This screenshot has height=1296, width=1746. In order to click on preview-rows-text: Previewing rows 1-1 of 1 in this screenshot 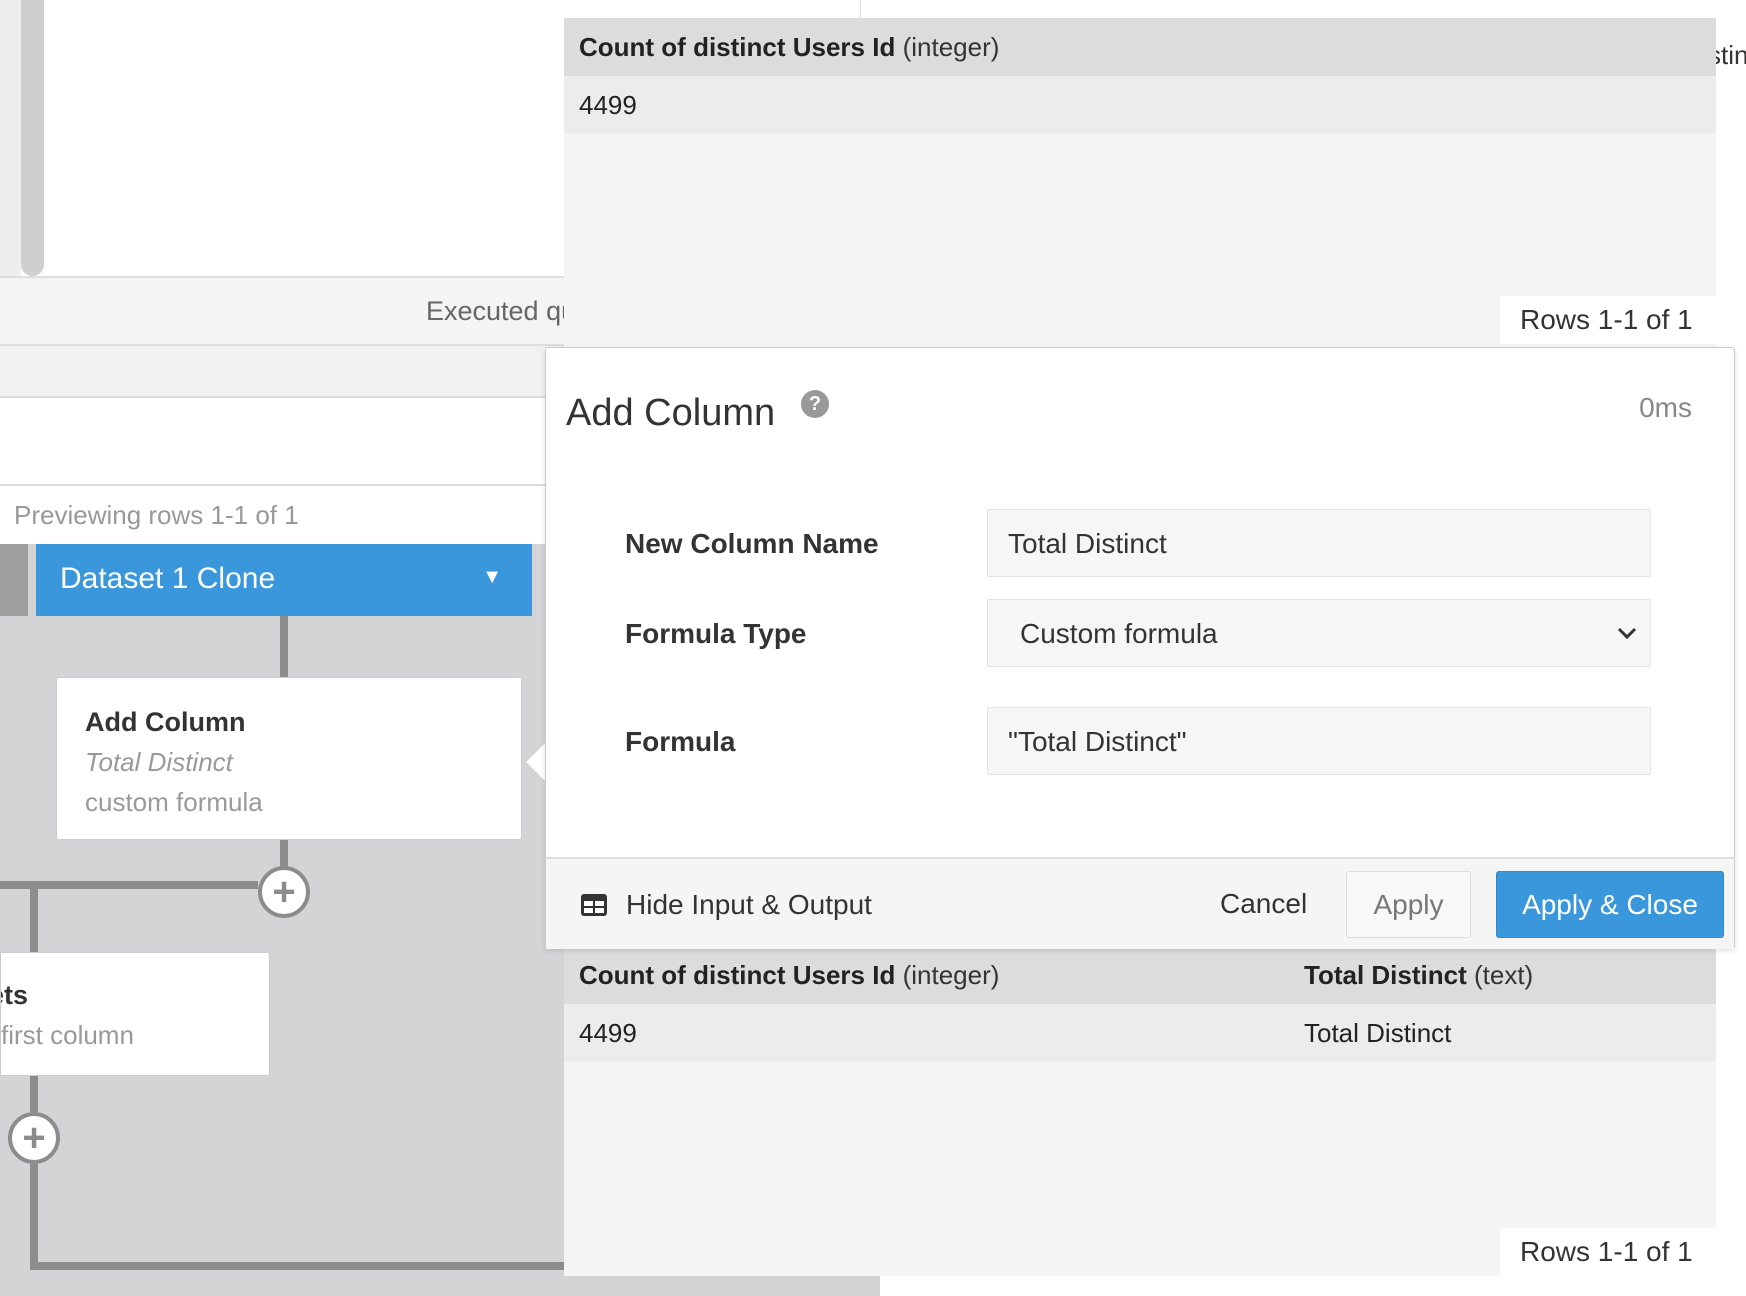, I will do `click(156, 515)`.